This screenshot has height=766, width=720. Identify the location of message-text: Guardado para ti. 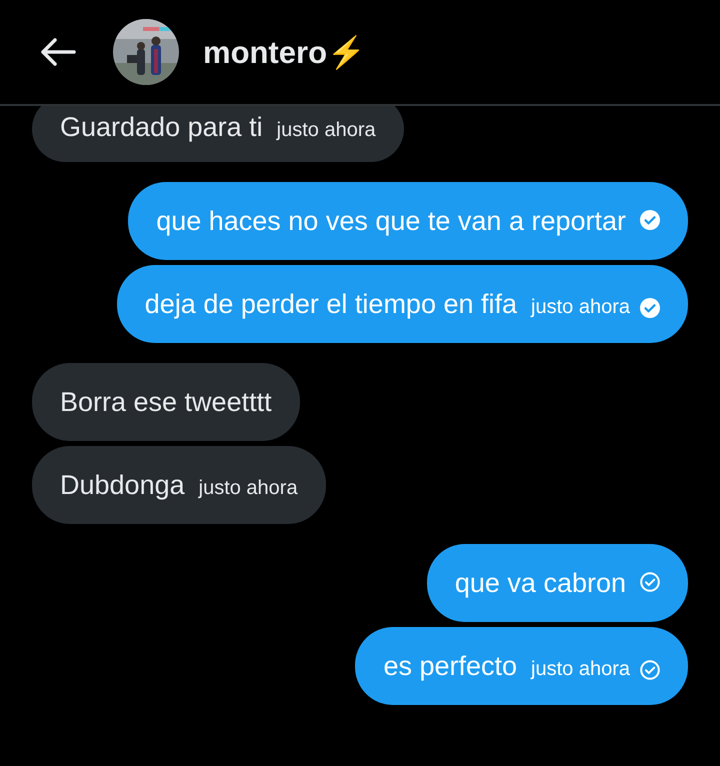
(161, 127).